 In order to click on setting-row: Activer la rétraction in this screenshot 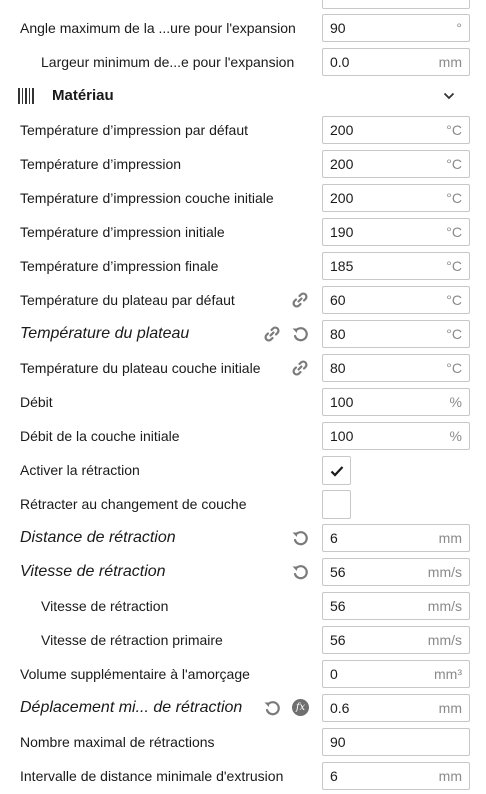, I will do `click(243, 470)`.